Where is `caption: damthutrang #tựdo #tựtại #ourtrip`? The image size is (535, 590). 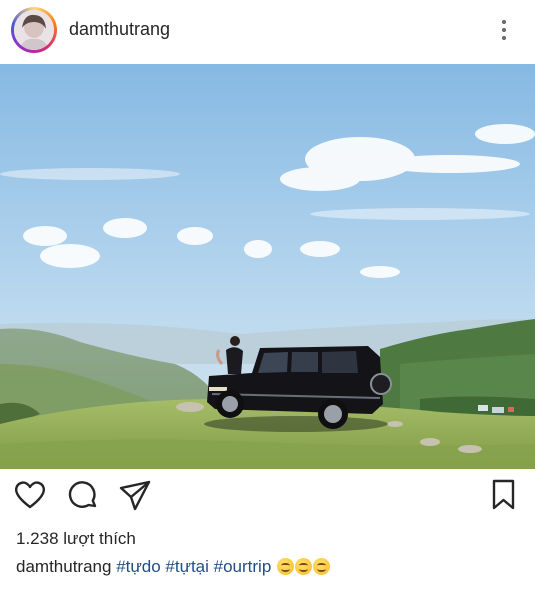 caption: damthutrang #tựdo #tựtại #ourtrip is located at coordinates (173, 567).